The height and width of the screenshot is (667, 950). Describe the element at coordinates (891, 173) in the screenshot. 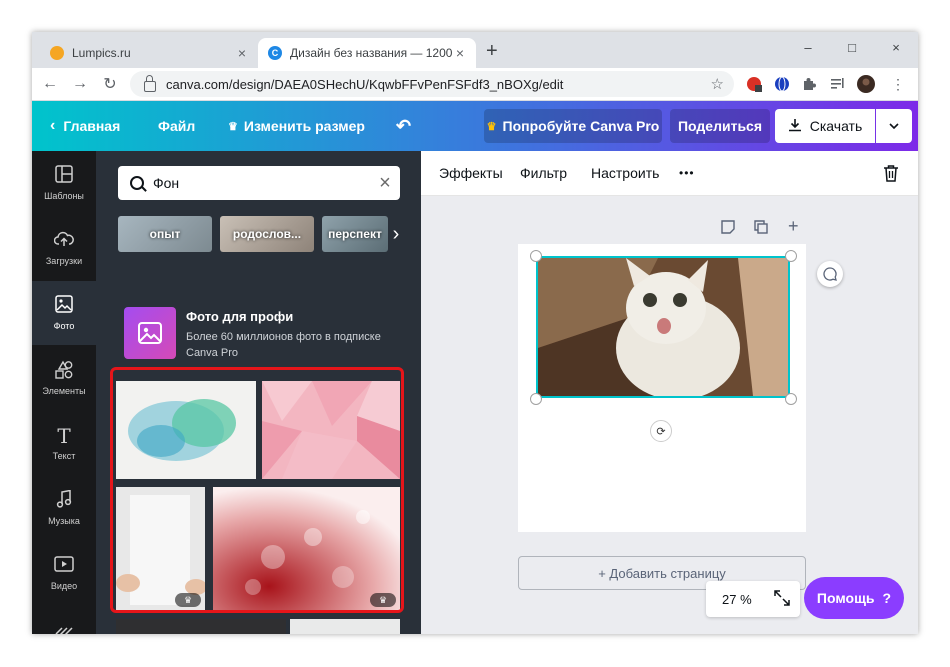

I see `trash-icon` at that location.